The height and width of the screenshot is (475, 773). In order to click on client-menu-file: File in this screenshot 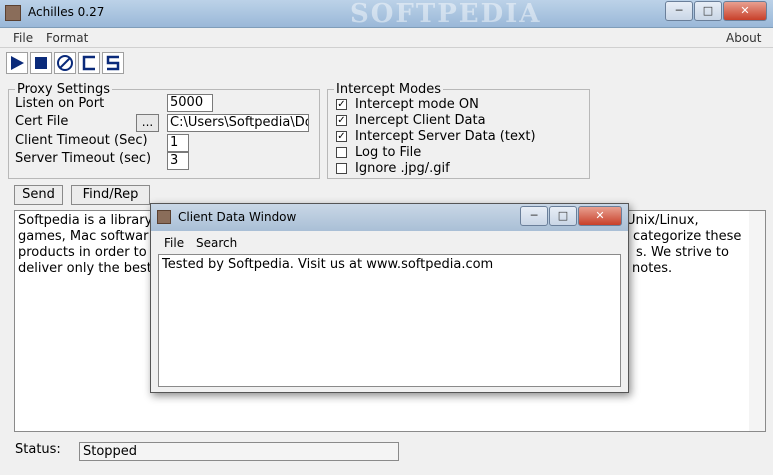, I will do `click(174, 243)`.